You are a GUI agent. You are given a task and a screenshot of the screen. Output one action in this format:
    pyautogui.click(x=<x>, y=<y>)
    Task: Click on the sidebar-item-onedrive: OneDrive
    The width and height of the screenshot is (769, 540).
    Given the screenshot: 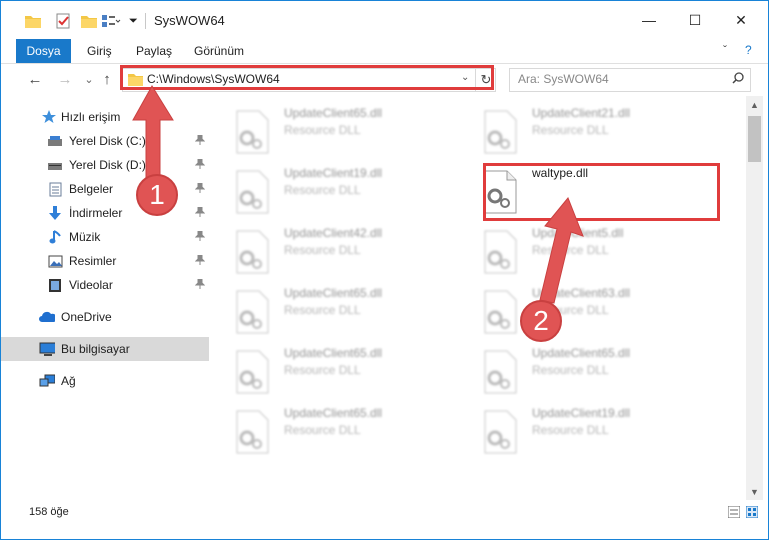 What is the action you would take?
    pyautogui.click(x=105, y=317)
    